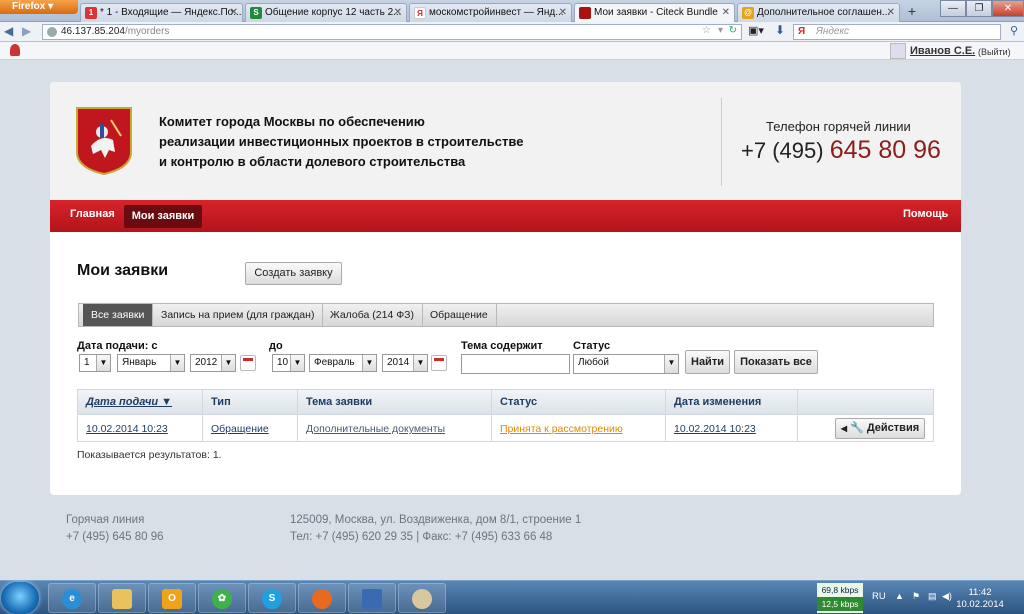  Describe the element at coordinates (1014, 30) in the screenshot. I see `search-icon: ⚲` at that location.